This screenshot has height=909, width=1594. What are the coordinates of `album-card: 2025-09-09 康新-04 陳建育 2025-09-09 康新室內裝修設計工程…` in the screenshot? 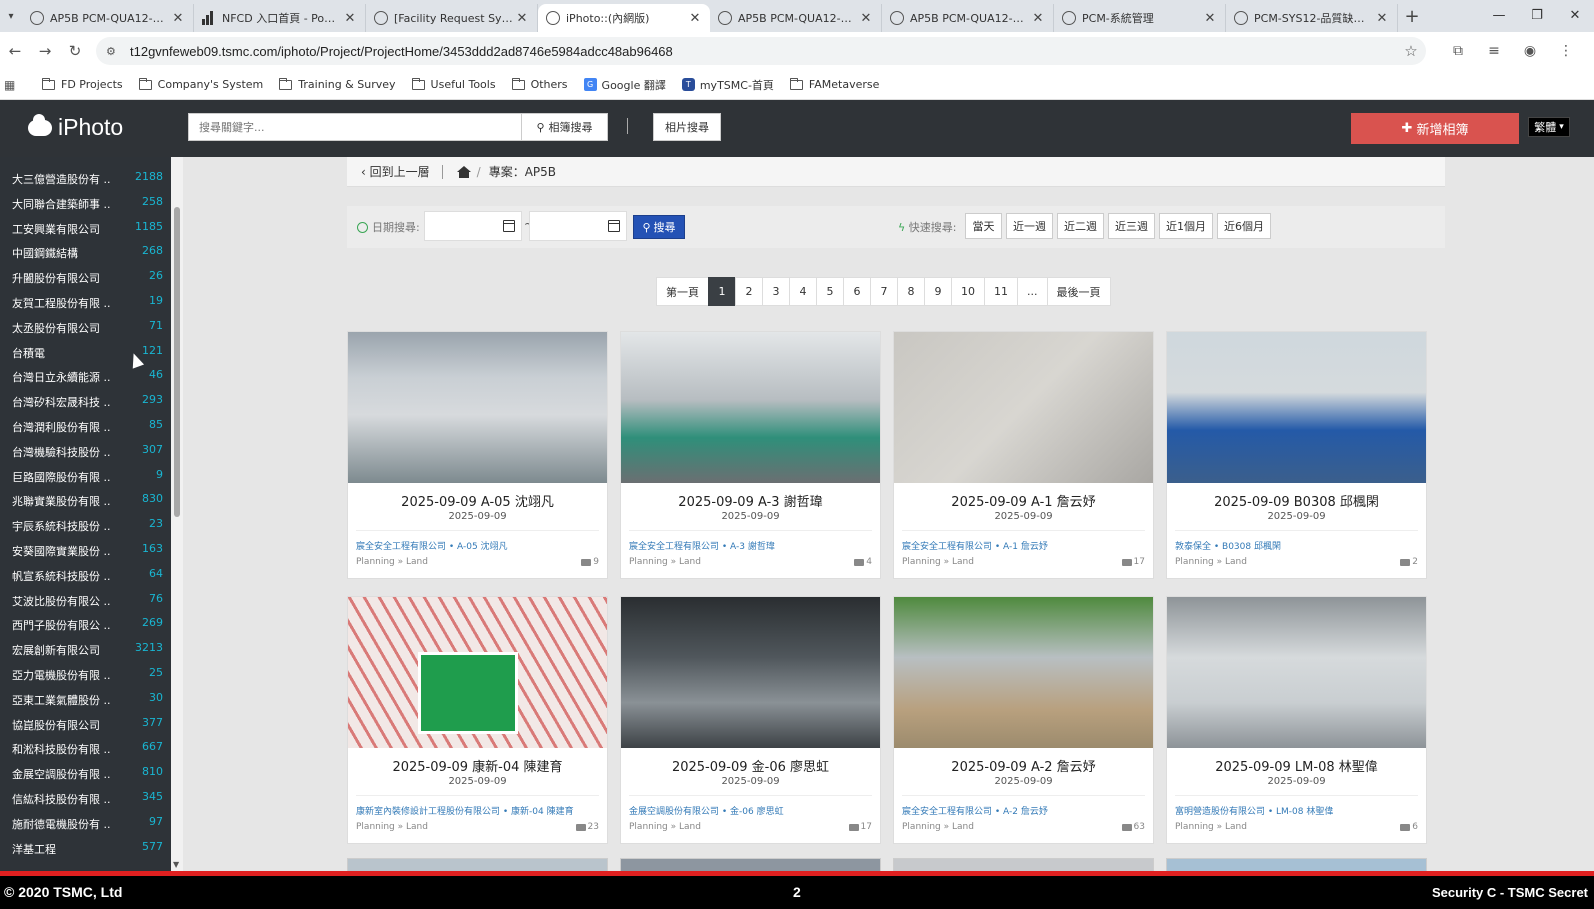 It's located at (477, 720).